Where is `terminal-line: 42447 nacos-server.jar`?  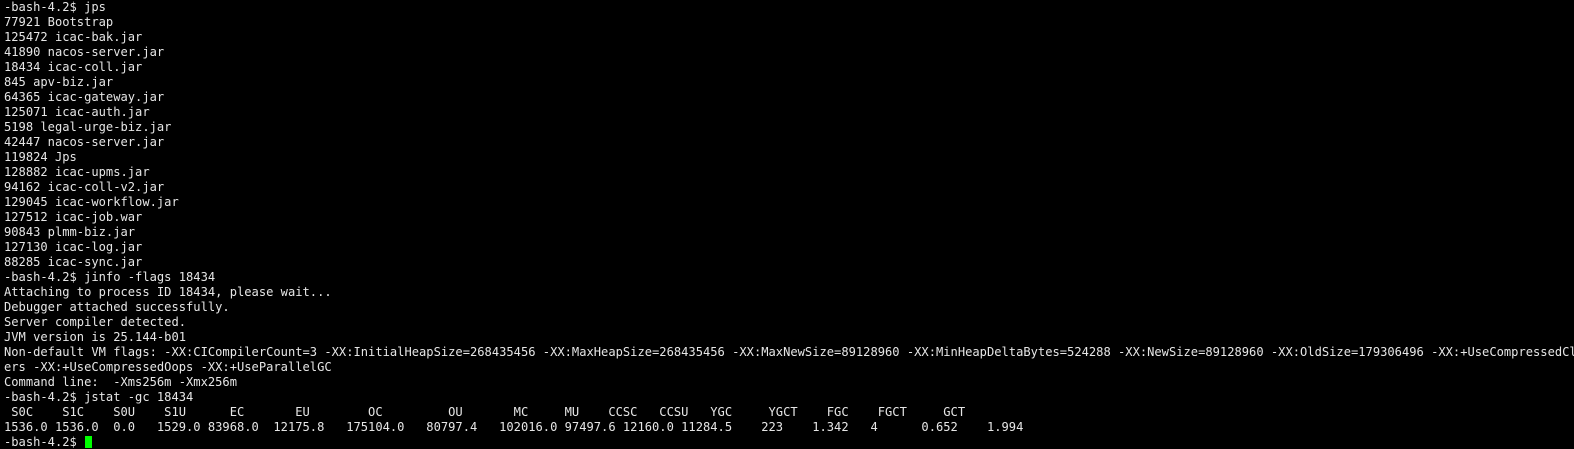 terminal-line: 42447 nacos-server.jar is located at coordinates (84, 142).